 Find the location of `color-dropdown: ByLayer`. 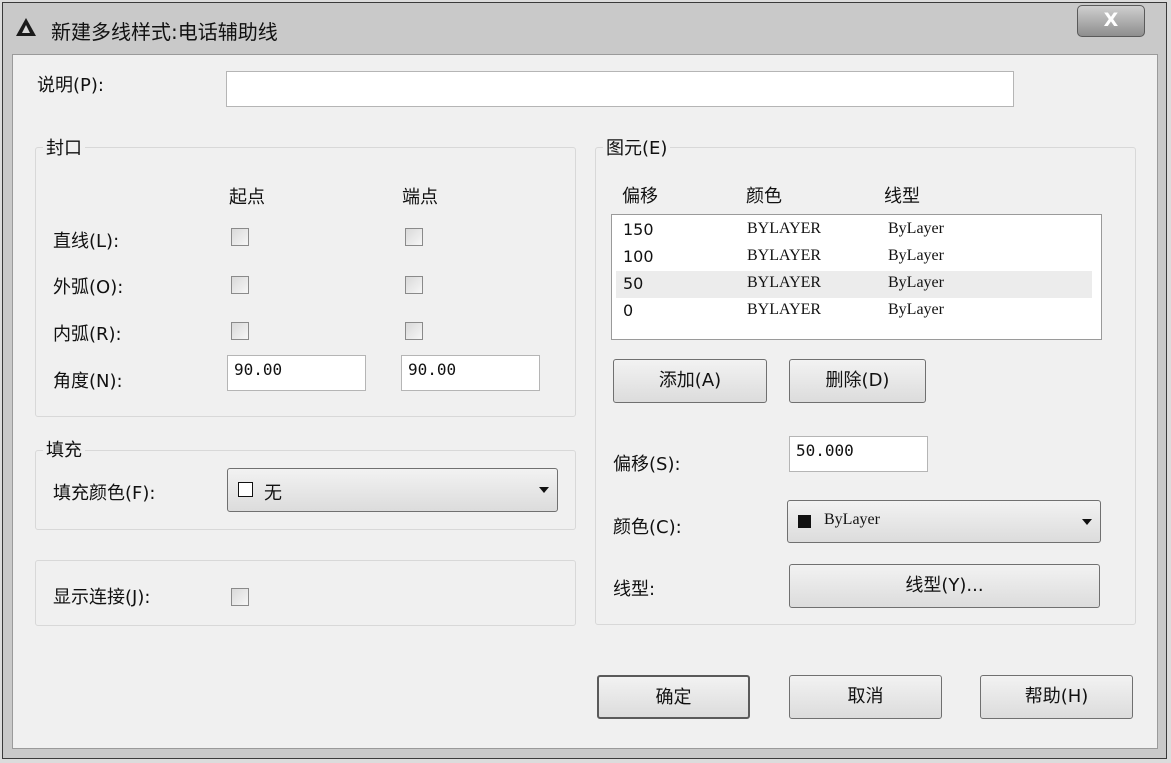

color-dropdown: ByLayer is located at coordinates (944, 521).